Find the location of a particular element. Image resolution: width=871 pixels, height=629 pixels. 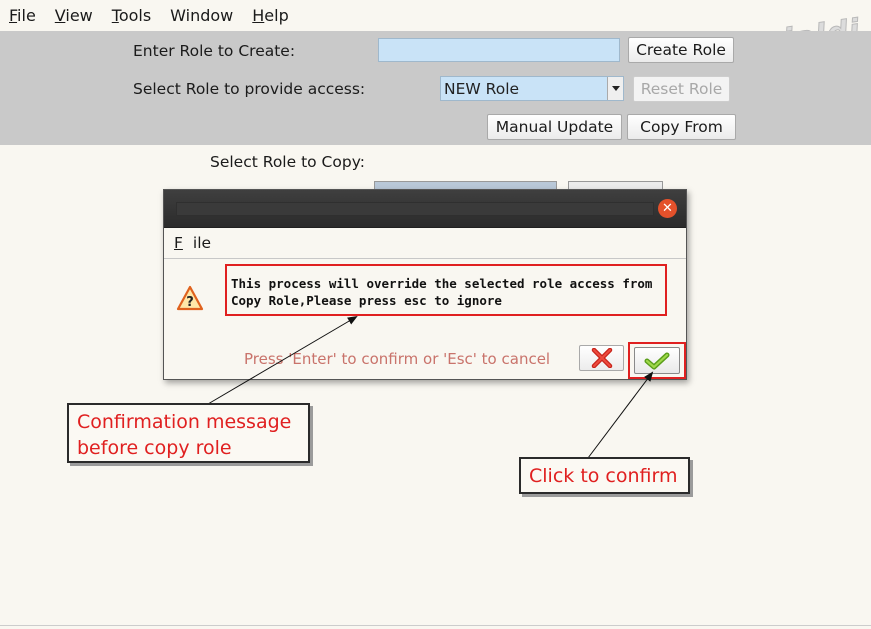

arrow-to-confirm is located at coordinates (620, 415).